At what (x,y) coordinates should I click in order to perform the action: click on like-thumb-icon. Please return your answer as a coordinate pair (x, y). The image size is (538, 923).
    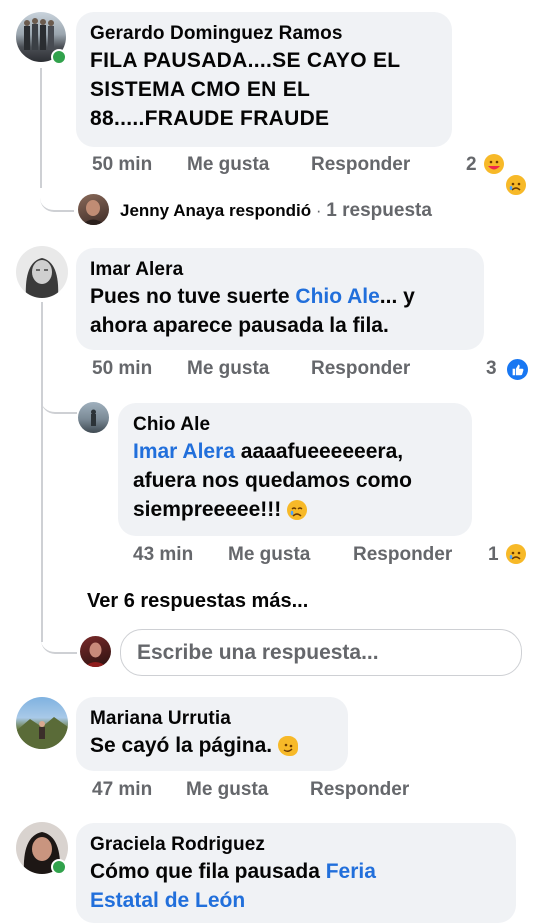
    Looking at the image, I should click on (517, 369).